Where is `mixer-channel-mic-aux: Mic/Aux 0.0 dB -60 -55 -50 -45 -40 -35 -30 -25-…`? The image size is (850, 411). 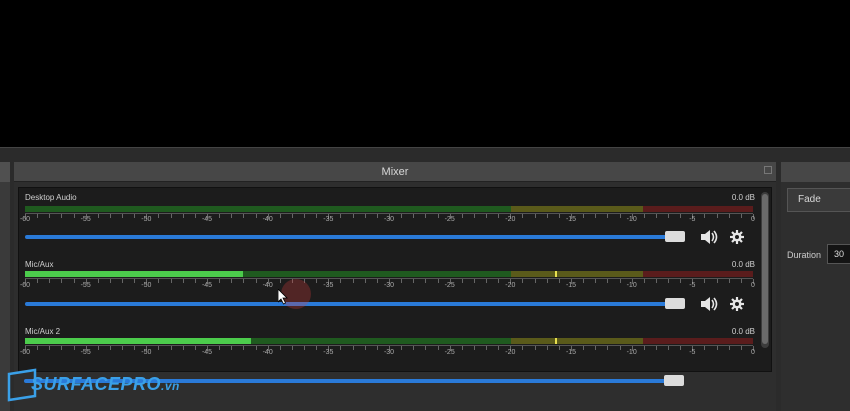
mixer-channel-mic-aux: Mic/Aux 0.0 dB -60 -55 -50 -45 -40 -35 -30 -25-… is located at coordinates (389, 293).